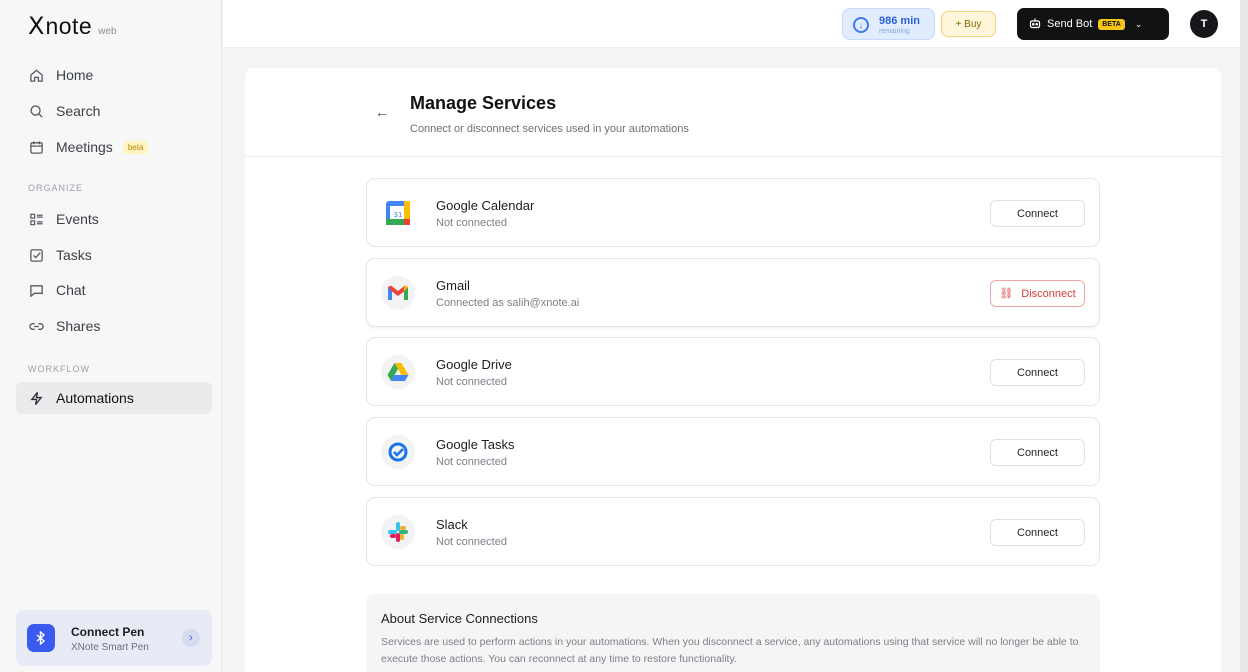 This screenshot has width=1248, height=672. I want to click on connect-google-calendar-button: Connect, so click(1037, 213).